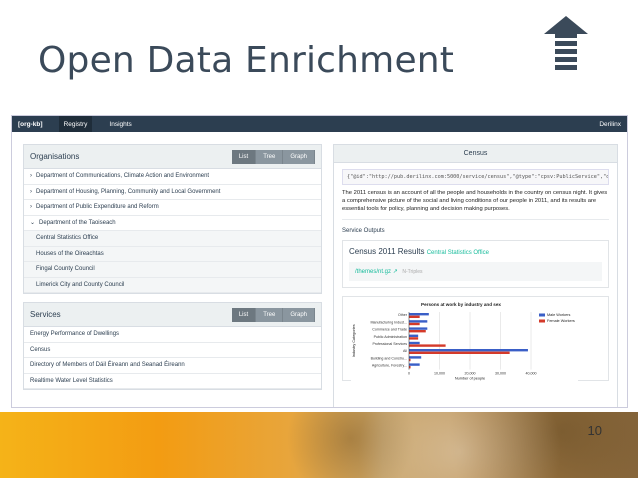 The width and height of the screenshot is (638, 478). I want to click on output-link: /themes/nt.gz, so click(373, 272).